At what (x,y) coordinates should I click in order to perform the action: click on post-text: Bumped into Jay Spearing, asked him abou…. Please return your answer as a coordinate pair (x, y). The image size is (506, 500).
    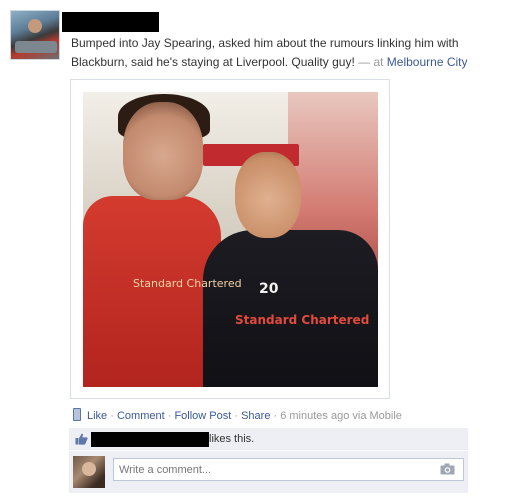
    Looking at the image, I should click on (285, 53).